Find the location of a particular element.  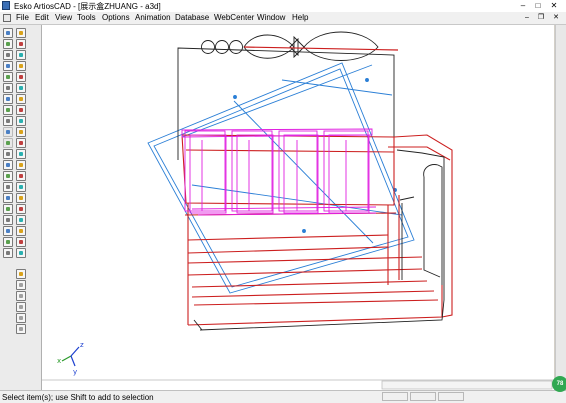

axis-label-y: y is located at coordinates (75, 372).